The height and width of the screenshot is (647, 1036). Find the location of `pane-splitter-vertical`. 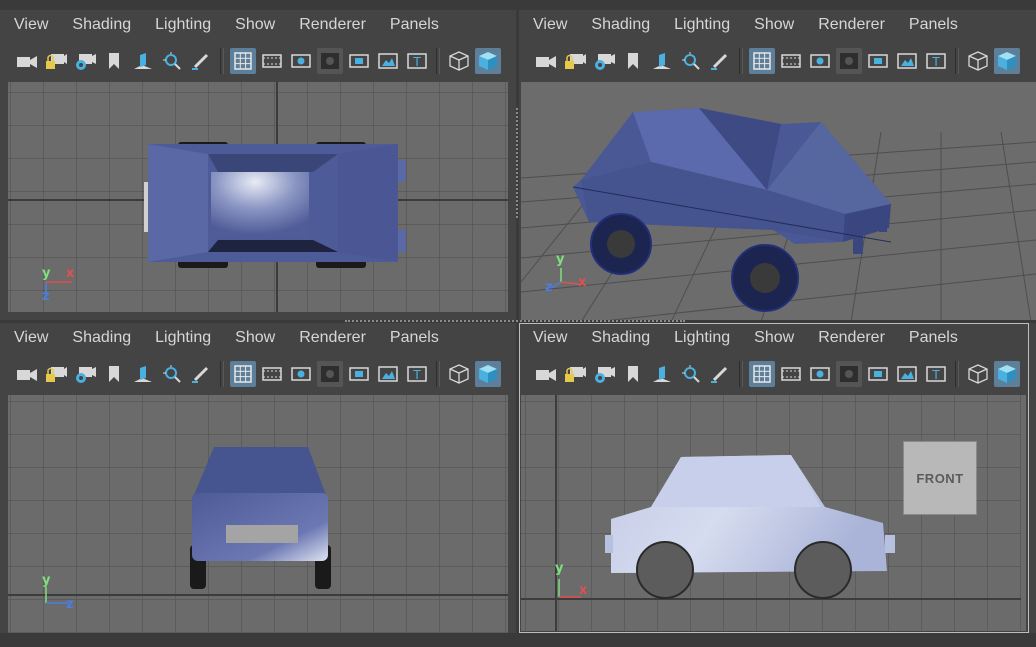

pane-splitter-vertical is located at coordinates (518, 163).